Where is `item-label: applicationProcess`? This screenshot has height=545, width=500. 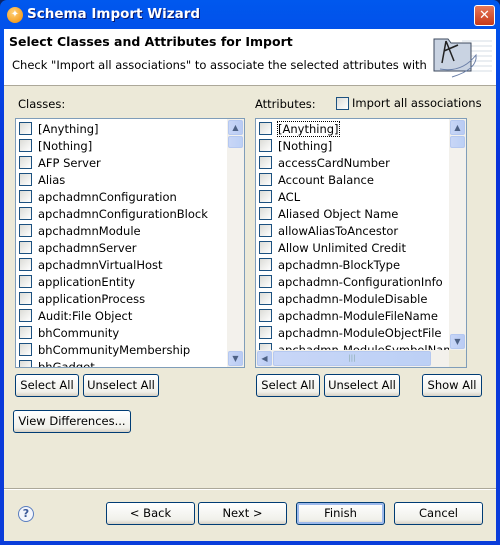 item-label: applicationProcess is located at coordinates (92, 298).